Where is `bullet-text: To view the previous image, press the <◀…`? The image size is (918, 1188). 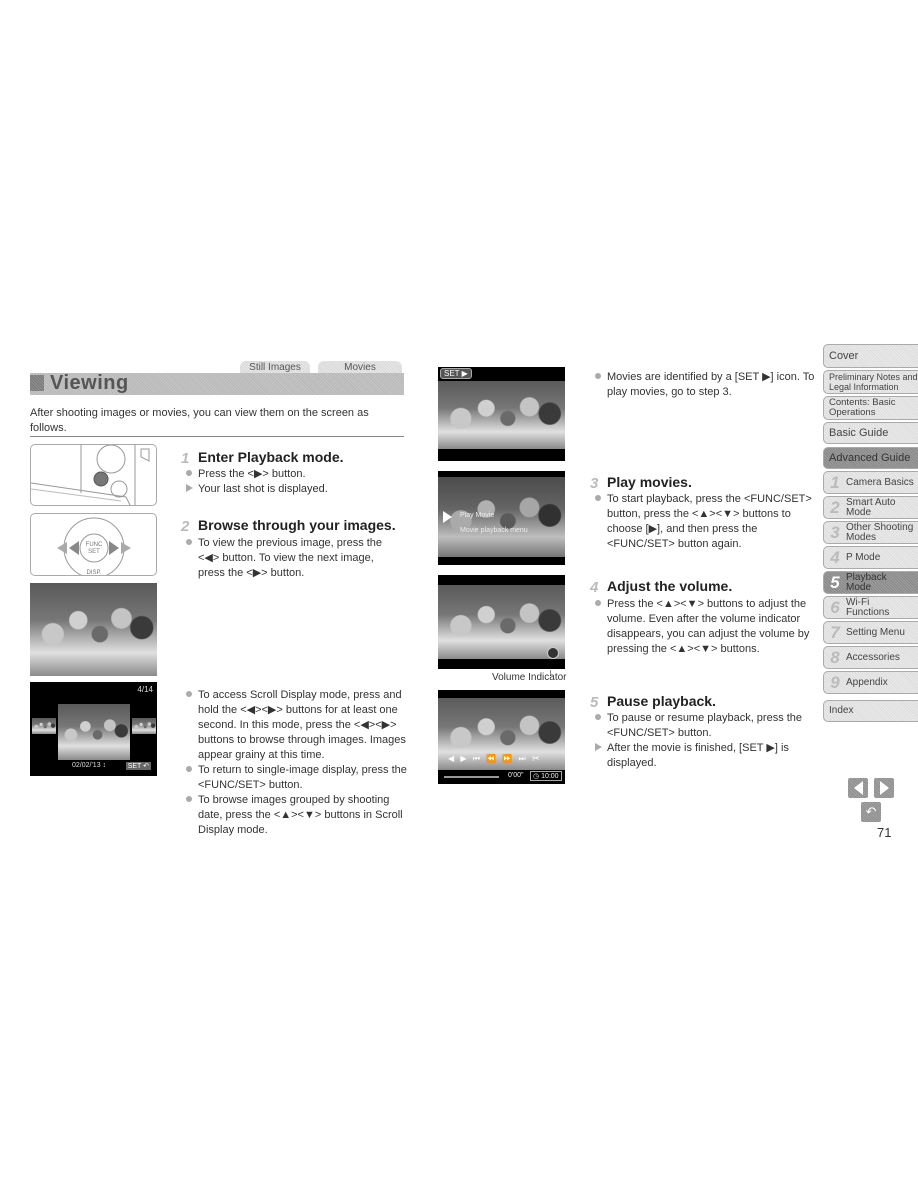
bullet-text: To view the previous image, press the <◀… is located at coordinates (290, 558).